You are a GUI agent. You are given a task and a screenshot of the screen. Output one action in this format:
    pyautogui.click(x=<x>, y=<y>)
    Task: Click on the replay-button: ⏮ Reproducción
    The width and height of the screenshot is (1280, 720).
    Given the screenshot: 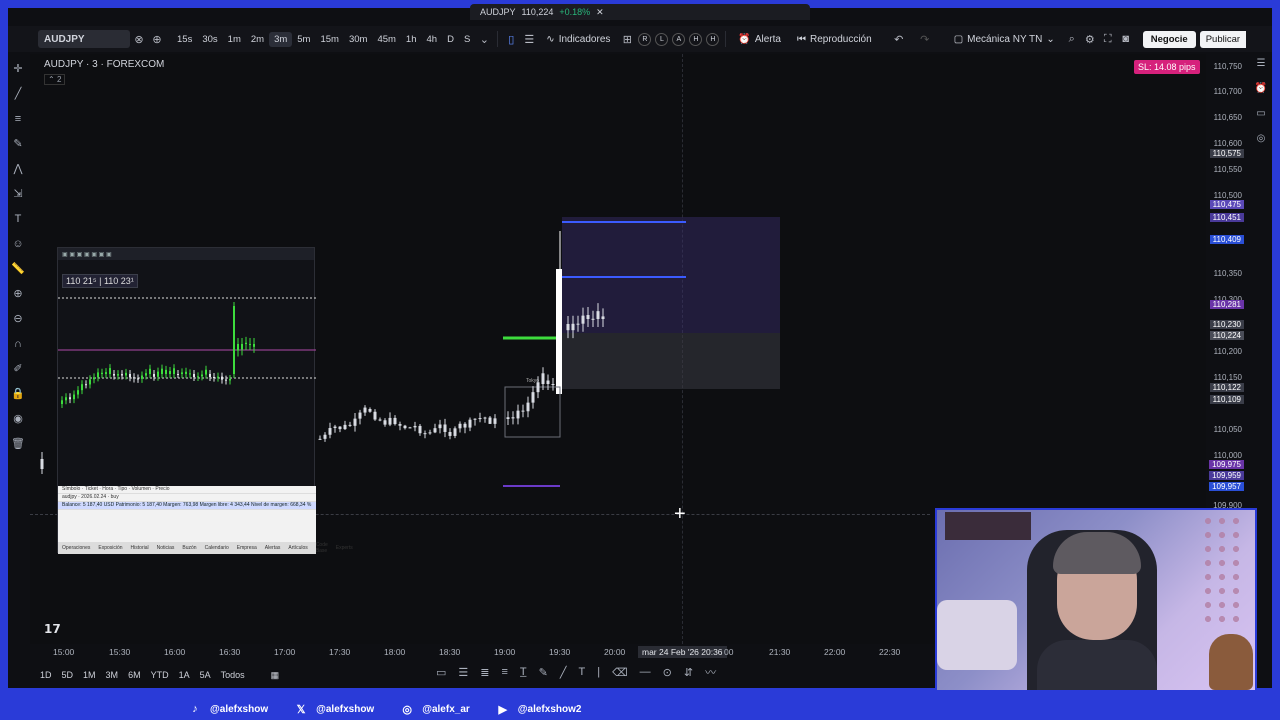 What is the action you would take?
    pyautogui.click(x=834, y=39)
    